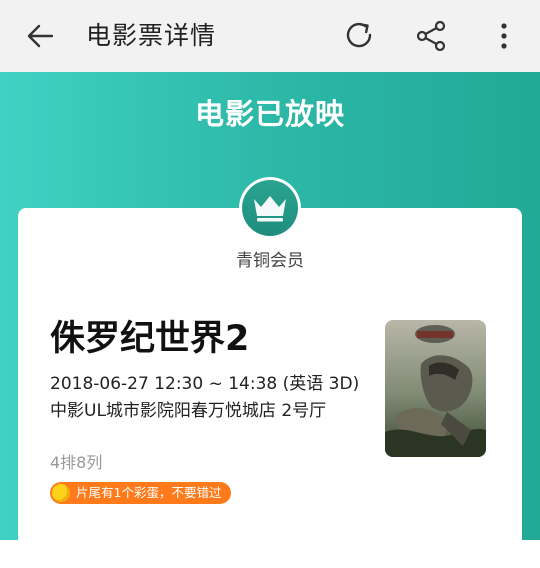  I want to click on member-badge, so click(270, 208).